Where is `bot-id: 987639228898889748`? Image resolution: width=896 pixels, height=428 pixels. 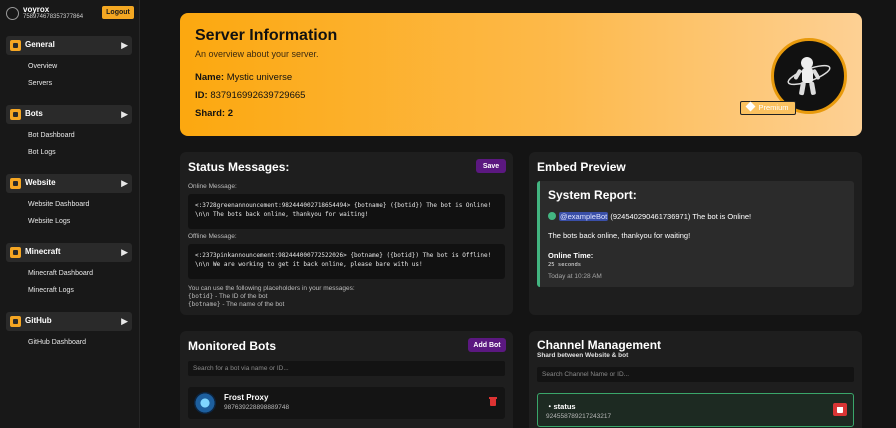 bot-id: 987639228898889748 is located at coordinates (257, 407).